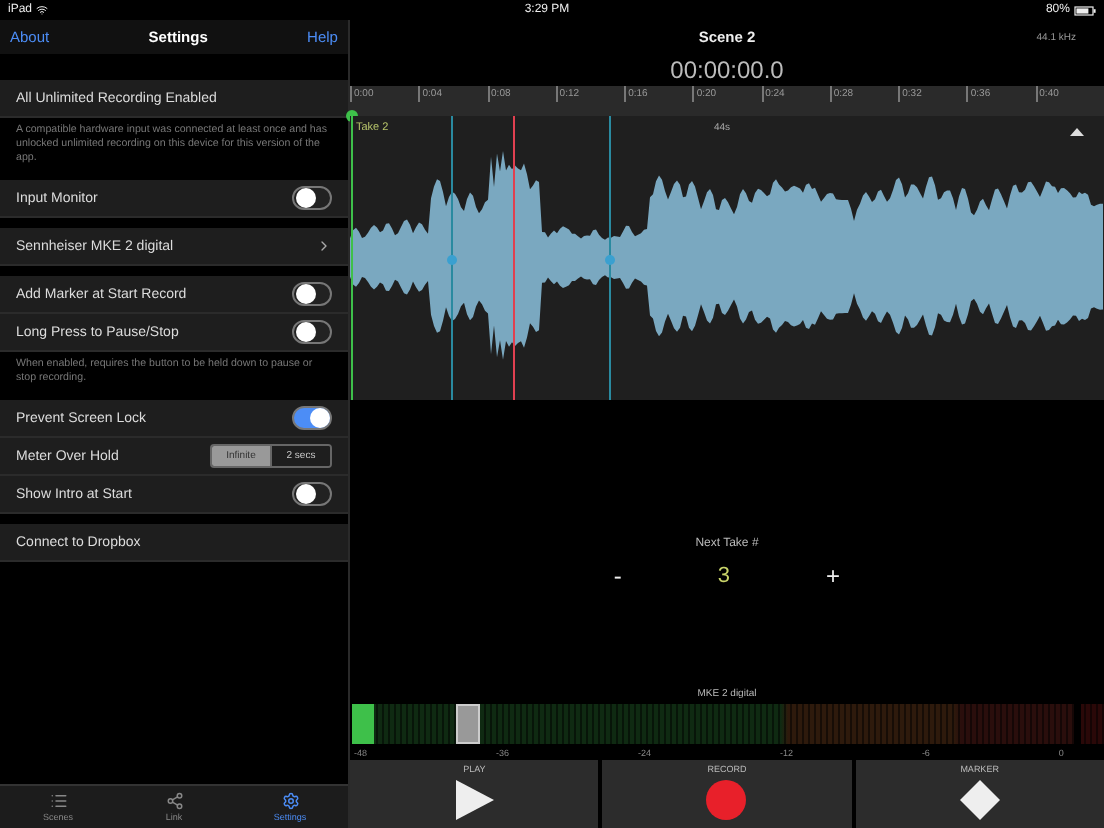 Image resolution: width=1104 pixels, height=828 pixels. I want to click on wifi-icon, so click(42, 10).